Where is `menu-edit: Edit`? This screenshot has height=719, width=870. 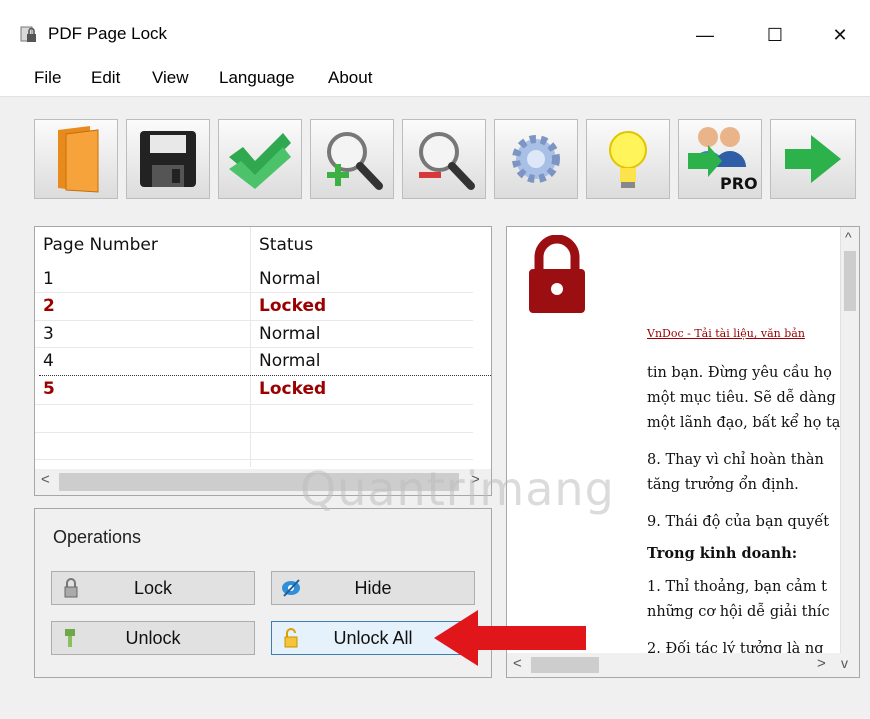 menu-edit: Edit is located at coordinates (105, 78).